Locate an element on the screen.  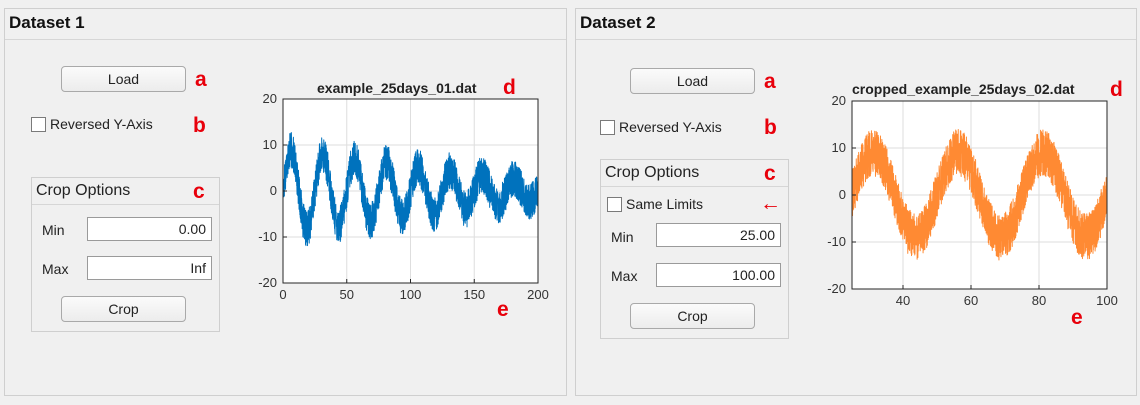
dataset1-crop-title: Crop Options is located at coordinates (125, 191).